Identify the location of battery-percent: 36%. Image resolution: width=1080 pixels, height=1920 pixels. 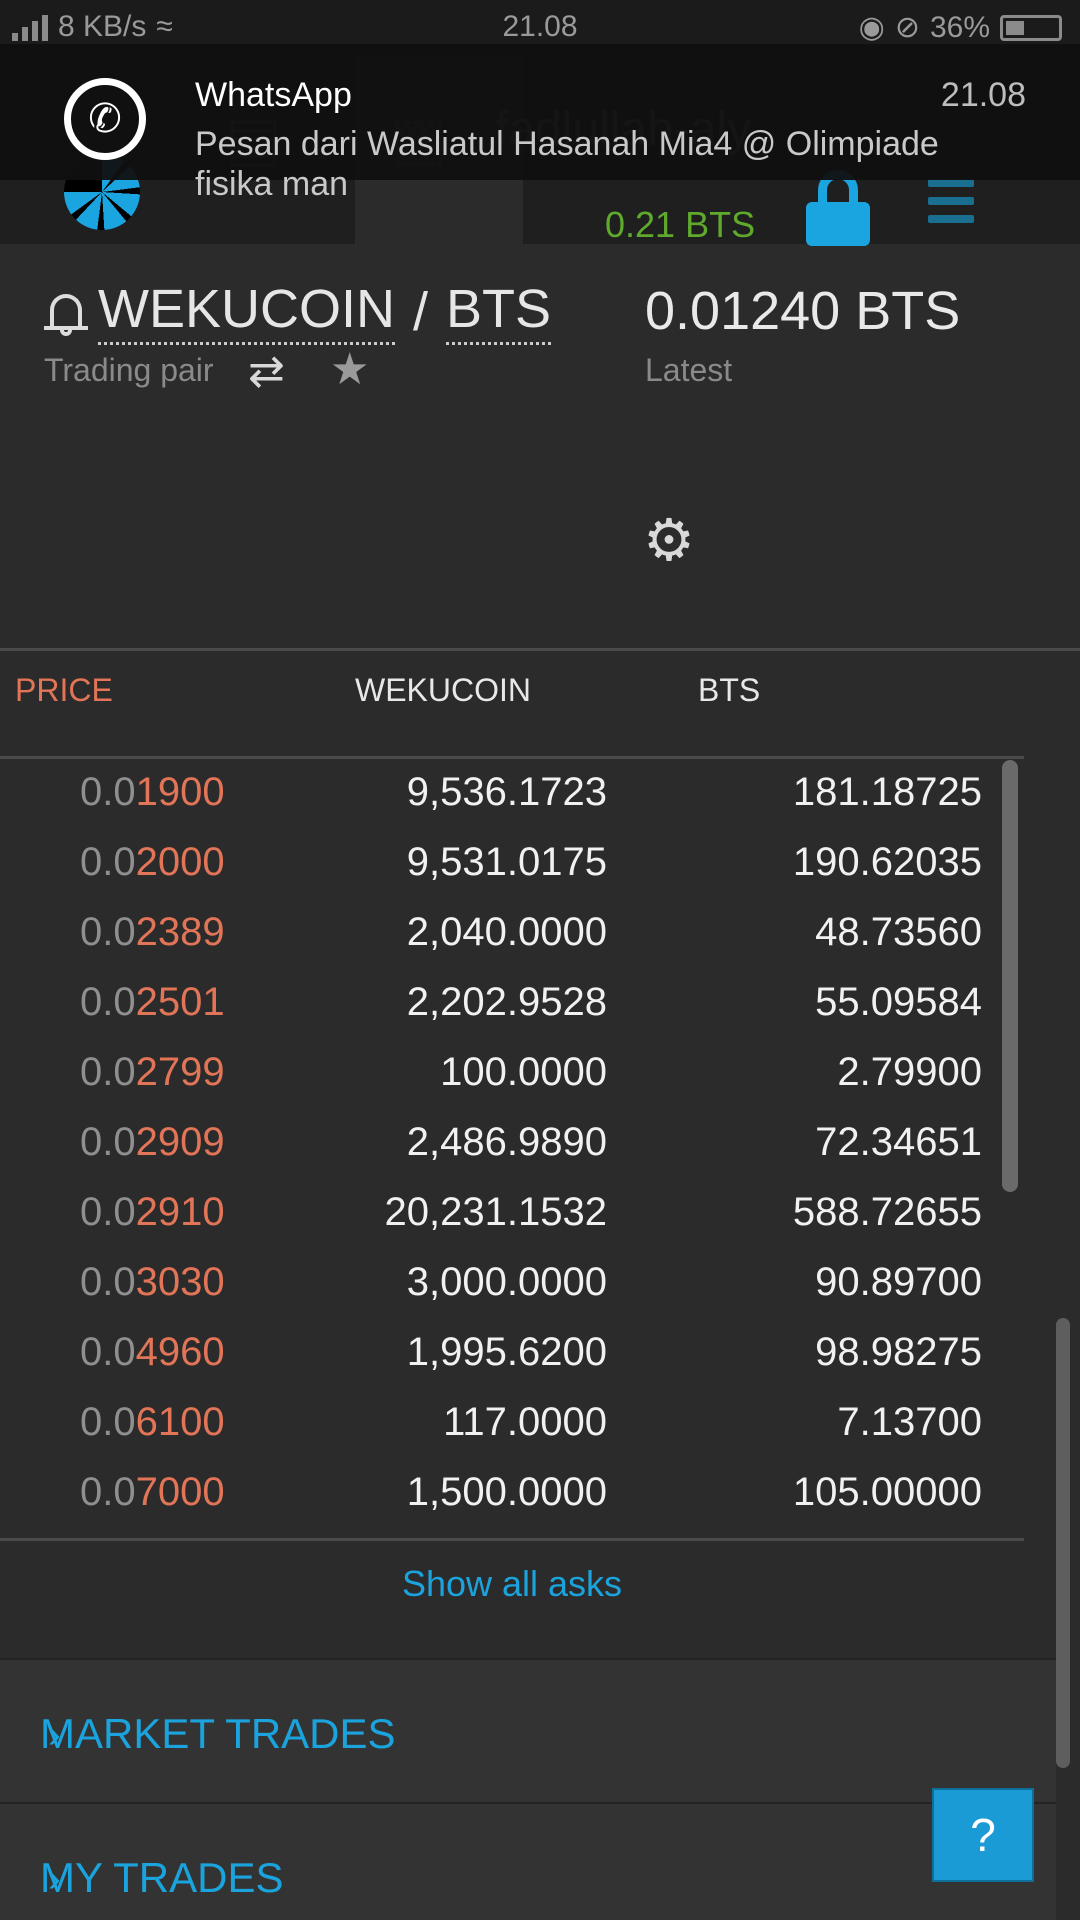
(959, 27).